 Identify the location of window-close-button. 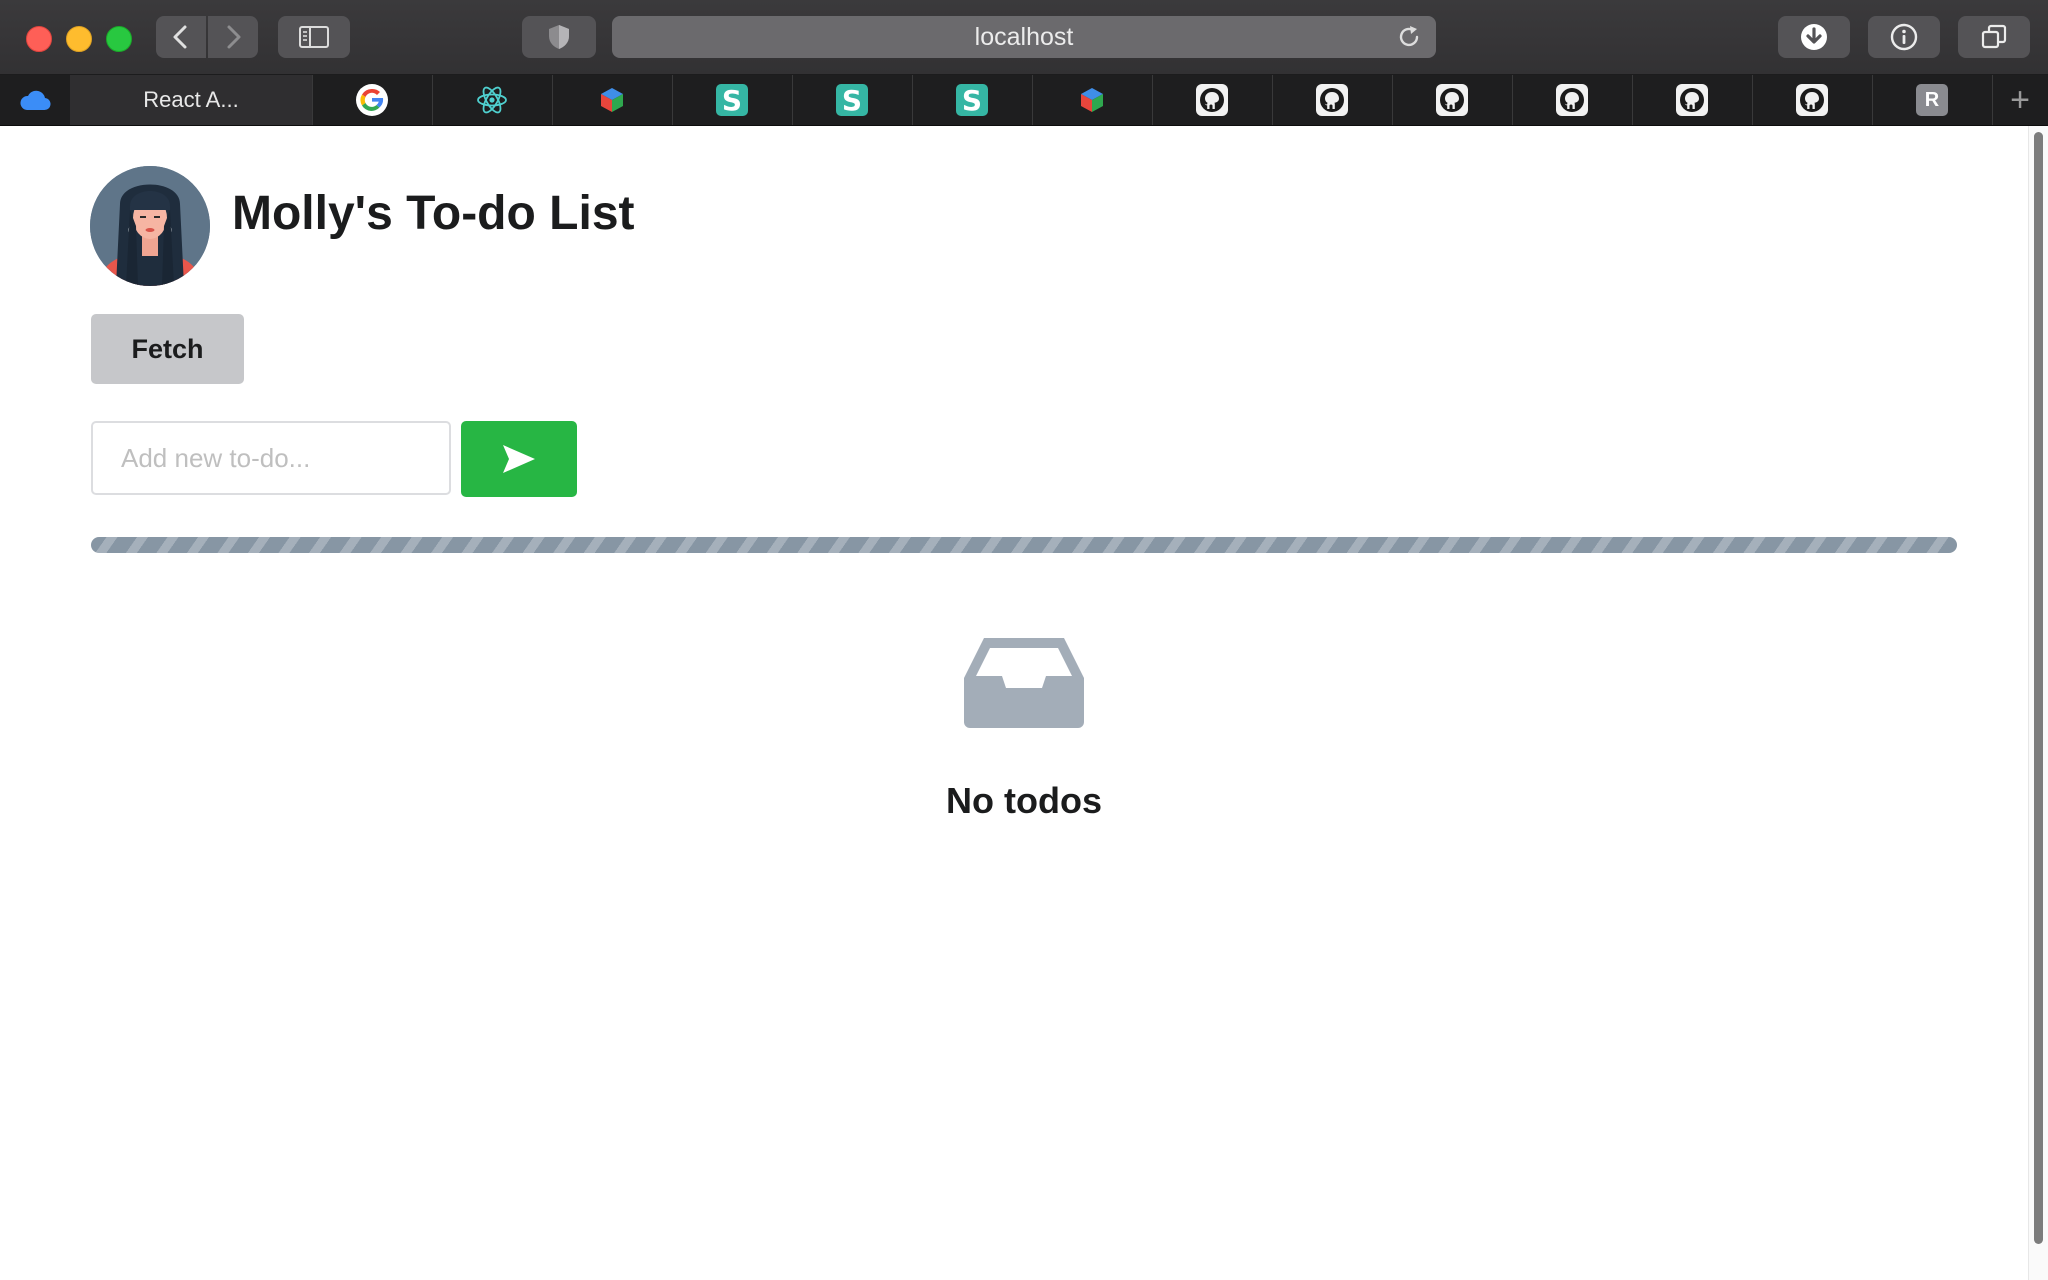
(39, 39).